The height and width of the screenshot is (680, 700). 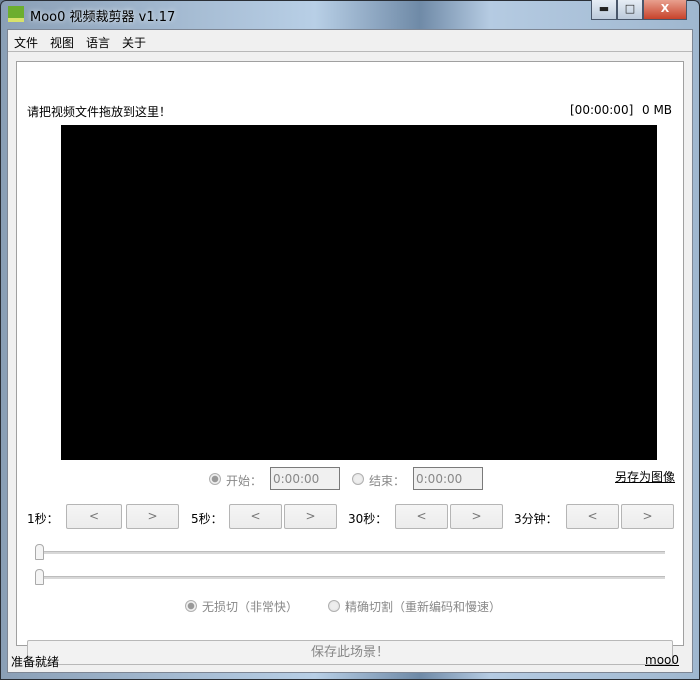 What do you see at coordinates (592, 516) in the screenshot?
I see `step-3min-back-button: <` at bounding box center [592, 516].